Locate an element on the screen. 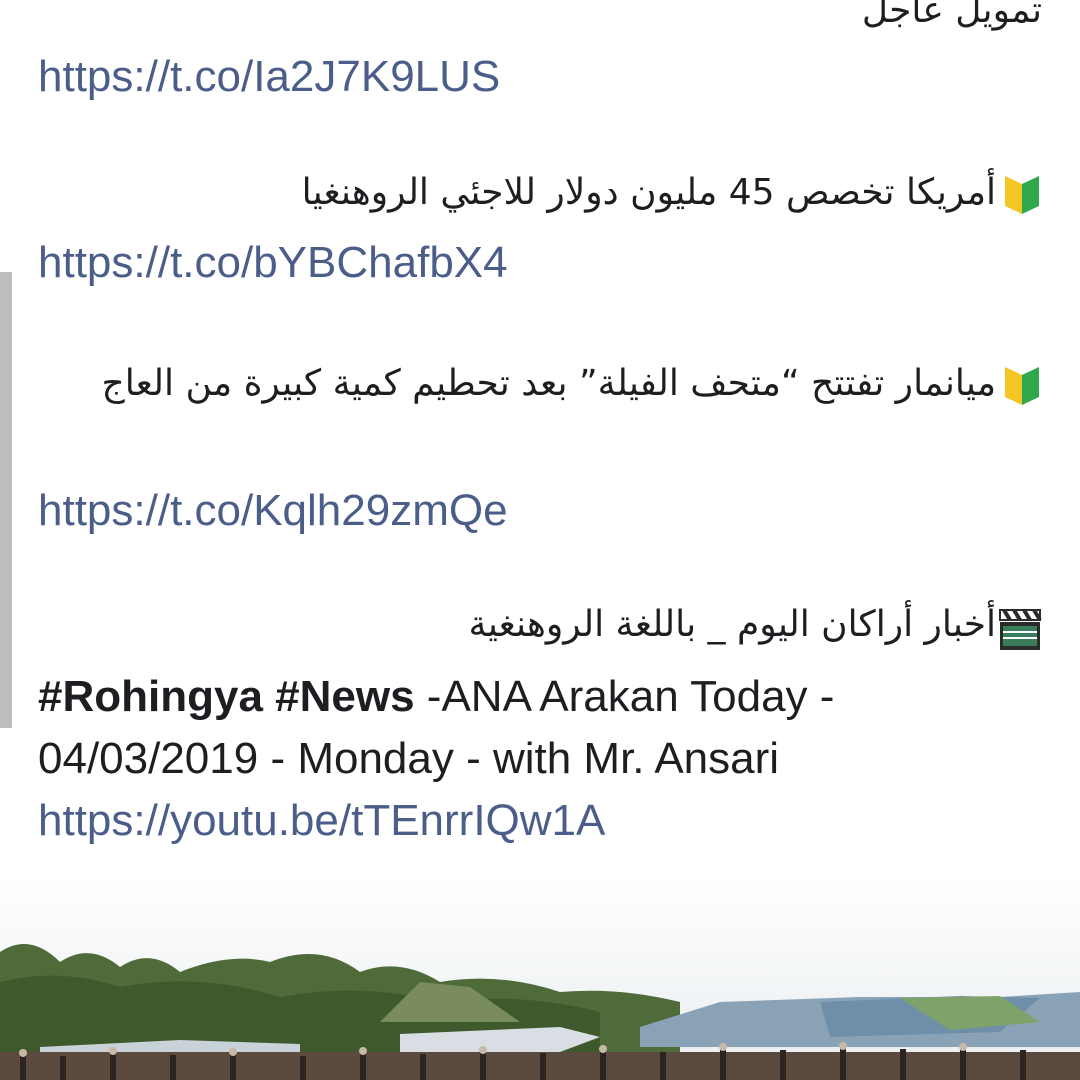  link-1: https://t.co/Ia2J7K9LUS is located at coordinates (269, 77).